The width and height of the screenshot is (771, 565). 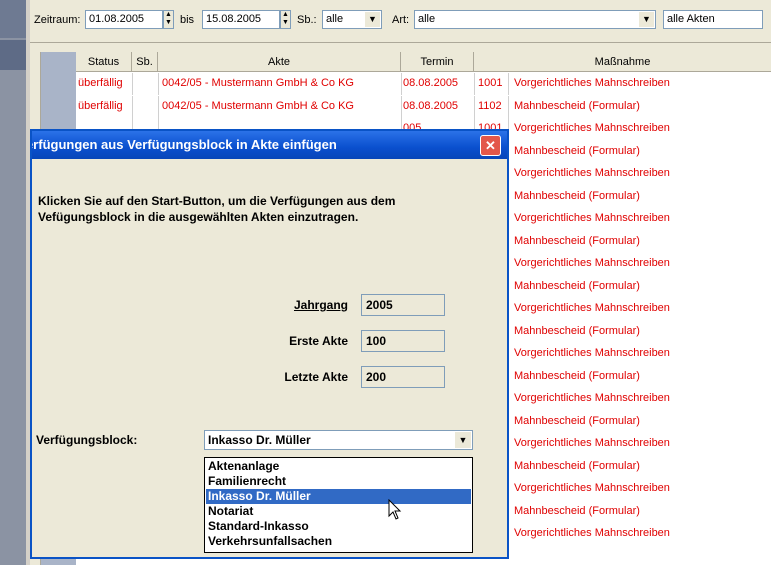 What do you see at coordinates (335, 19) in the screenshot?
I see `sb-select-value: alle` at bounding box center [335, 19].